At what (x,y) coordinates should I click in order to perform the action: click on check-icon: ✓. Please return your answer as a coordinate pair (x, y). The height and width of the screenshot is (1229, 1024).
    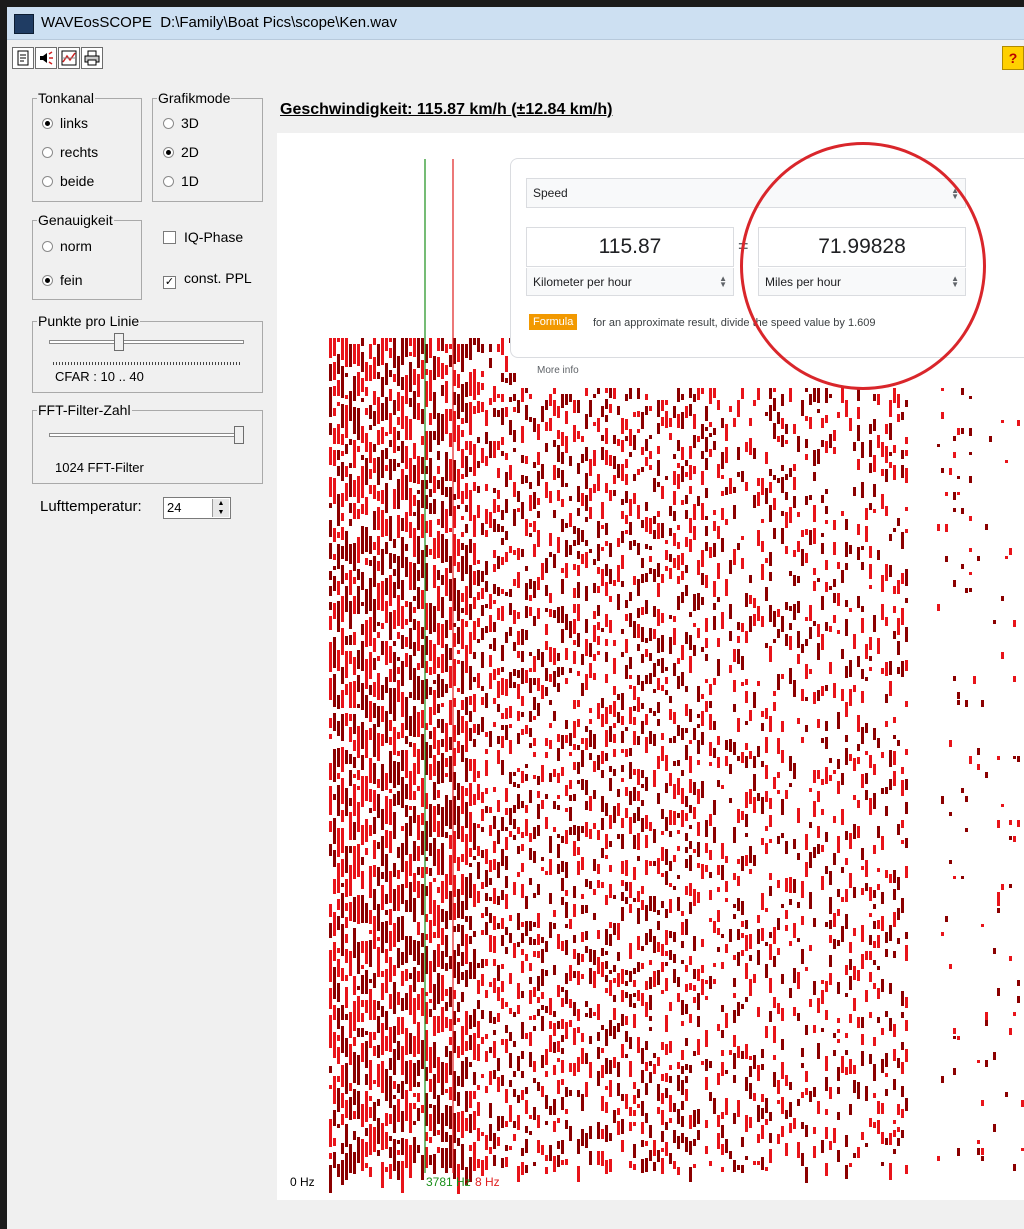
    Looking at the image, I should click on (169, 282).